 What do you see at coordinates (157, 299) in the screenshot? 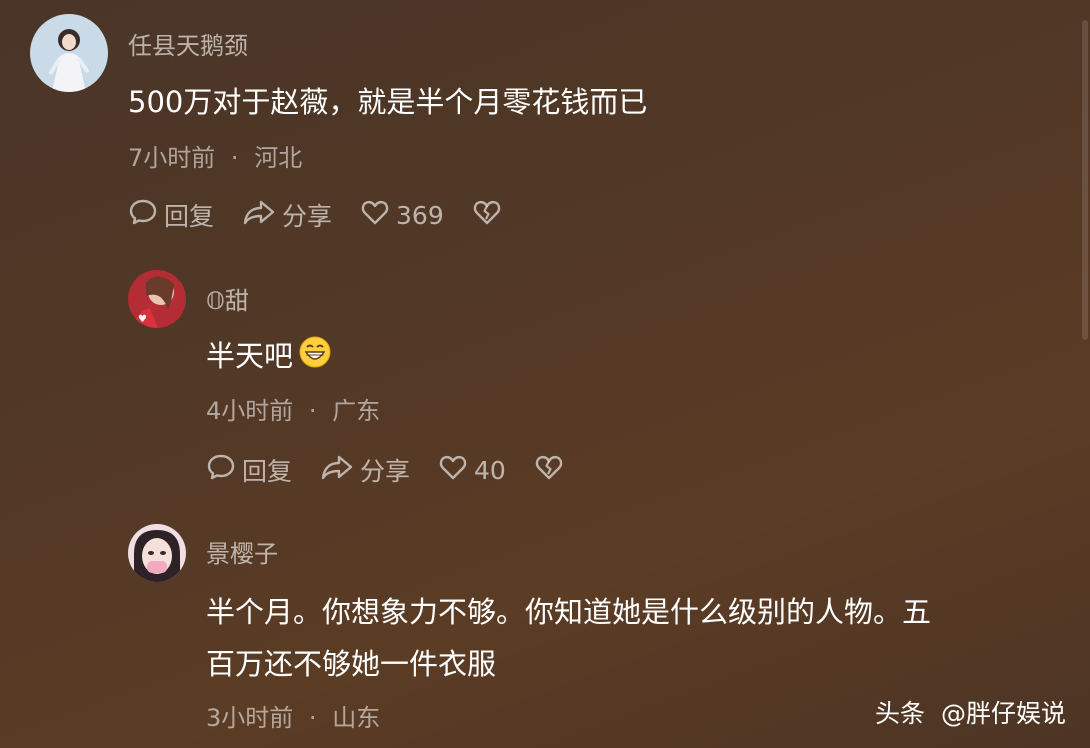
I see `avatar: ♥` at bounding box center [157, 299].